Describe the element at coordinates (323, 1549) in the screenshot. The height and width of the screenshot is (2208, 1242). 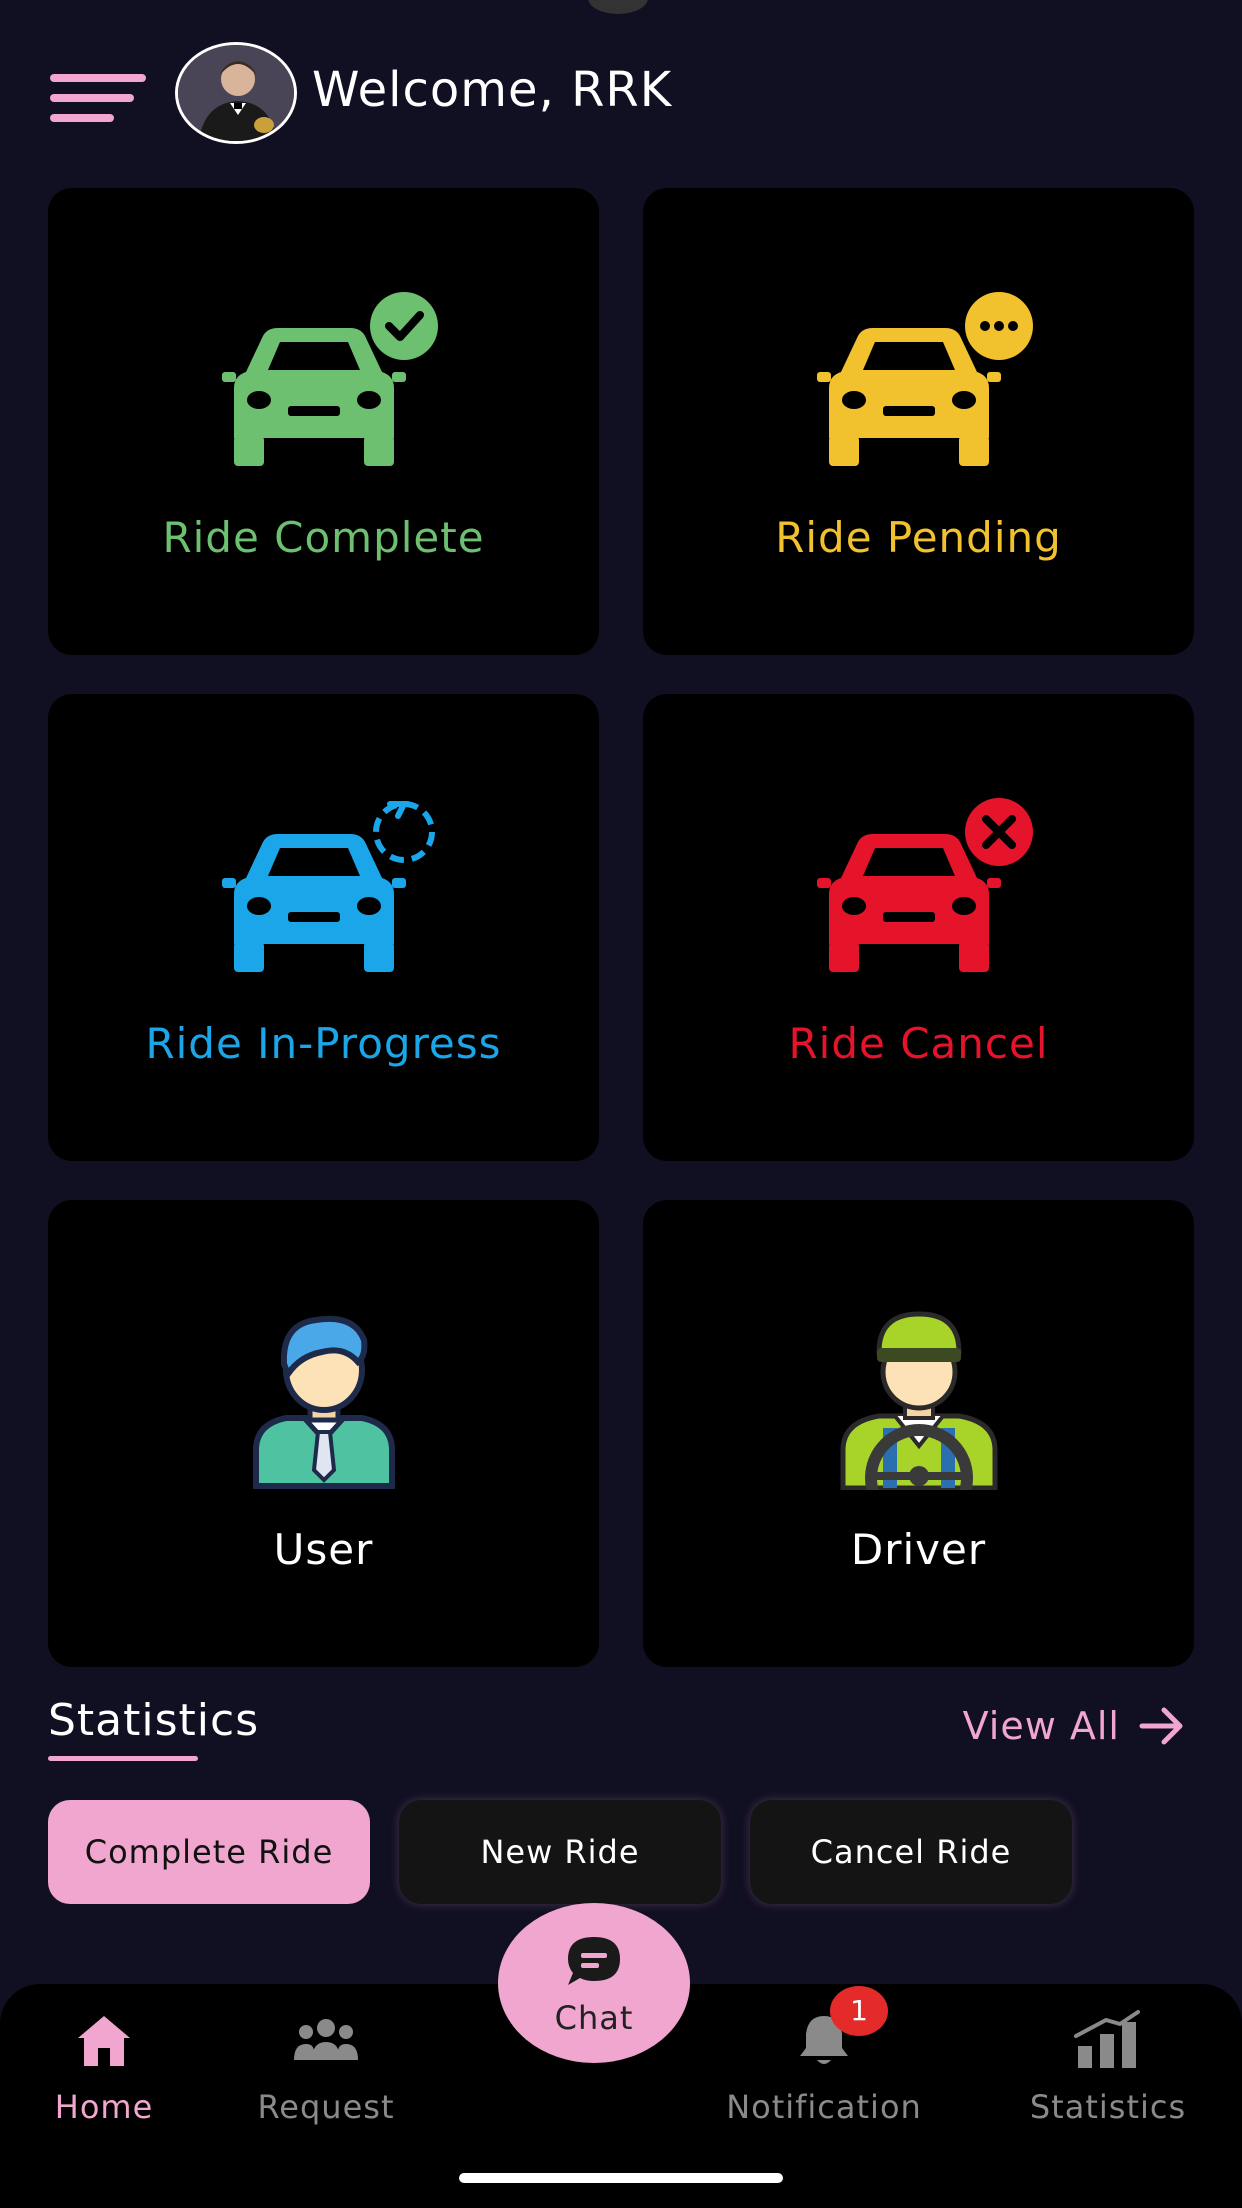
I see `card-label: User` at that location.